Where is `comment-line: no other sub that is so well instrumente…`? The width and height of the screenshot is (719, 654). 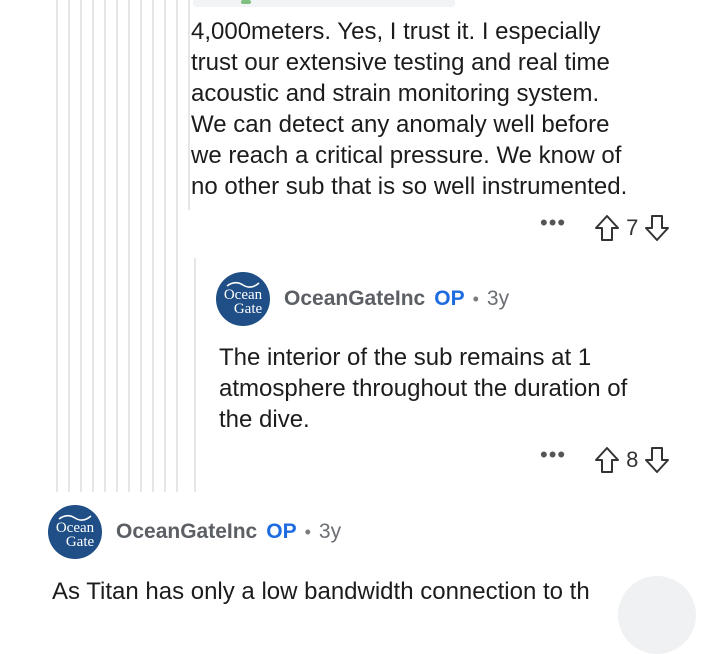 comment-line: no other sub that is so well instrumente… is located at coordinates (409, 186).